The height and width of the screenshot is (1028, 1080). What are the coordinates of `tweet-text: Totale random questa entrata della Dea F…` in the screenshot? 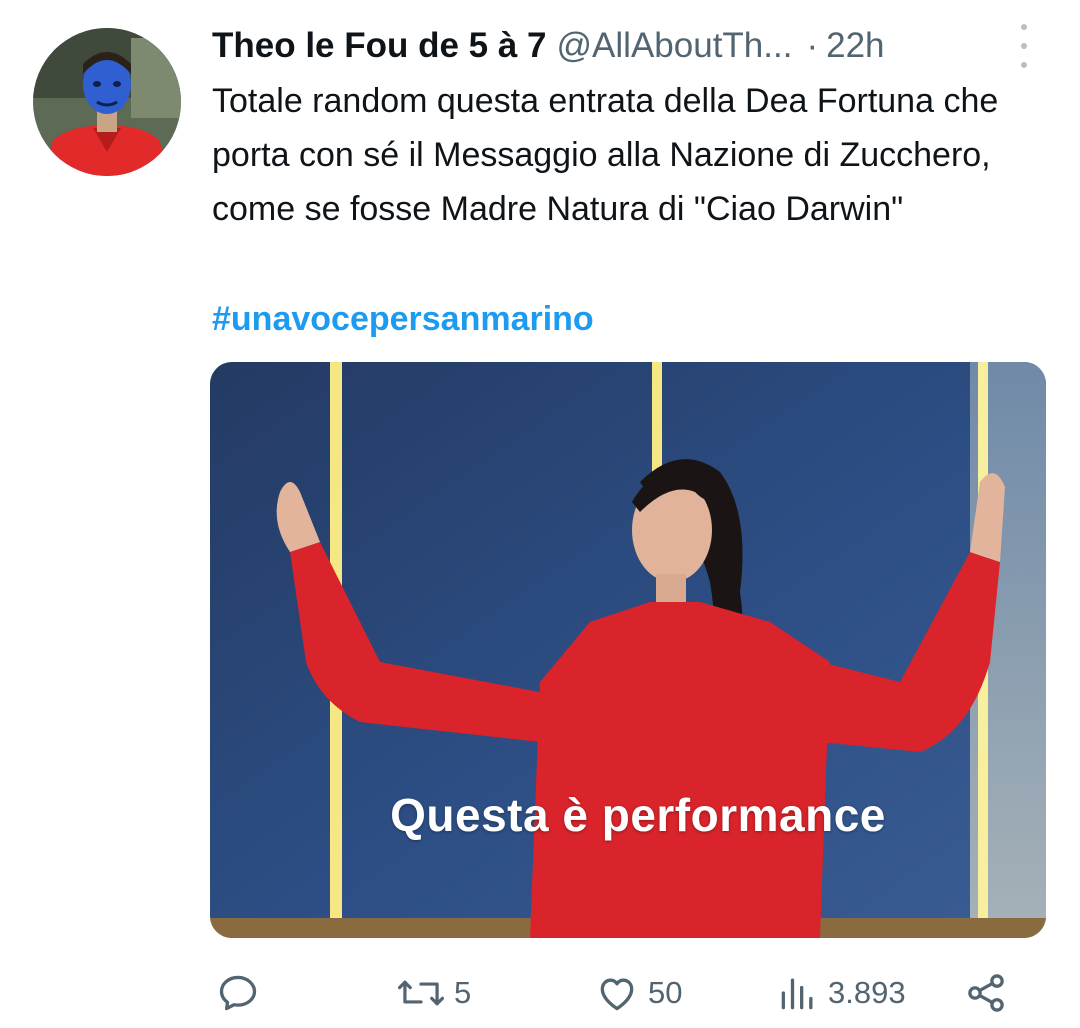 It's located at (605, 155).